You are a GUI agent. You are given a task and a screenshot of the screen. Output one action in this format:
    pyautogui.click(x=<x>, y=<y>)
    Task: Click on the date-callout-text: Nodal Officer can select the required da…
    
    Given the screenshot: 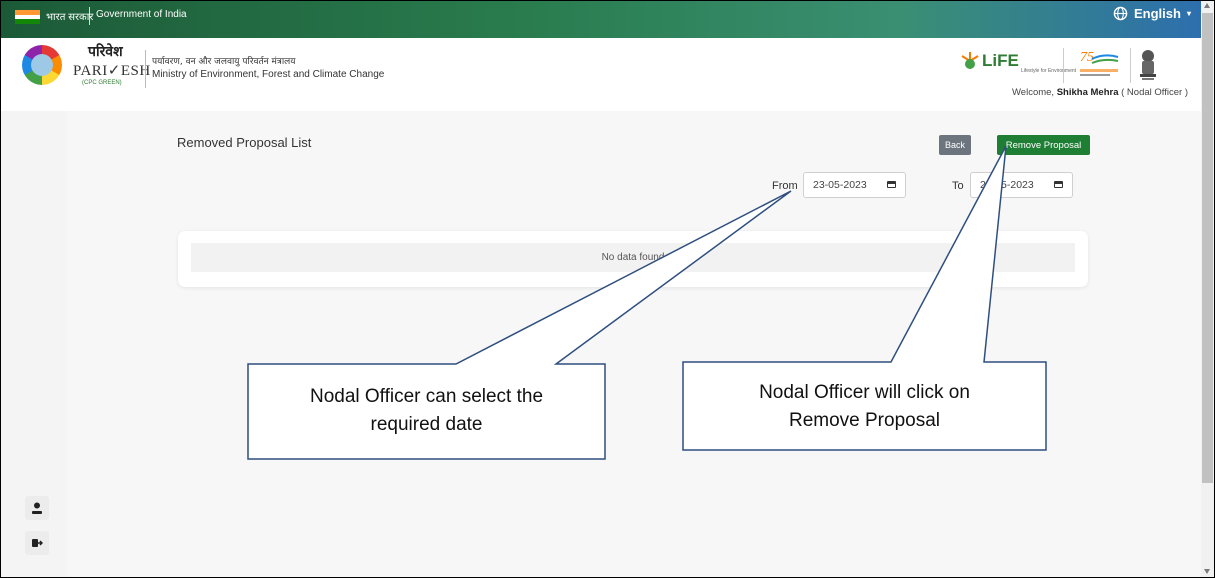 What is the action you would take?
    pyautogui.click(x=426, y=410)
    